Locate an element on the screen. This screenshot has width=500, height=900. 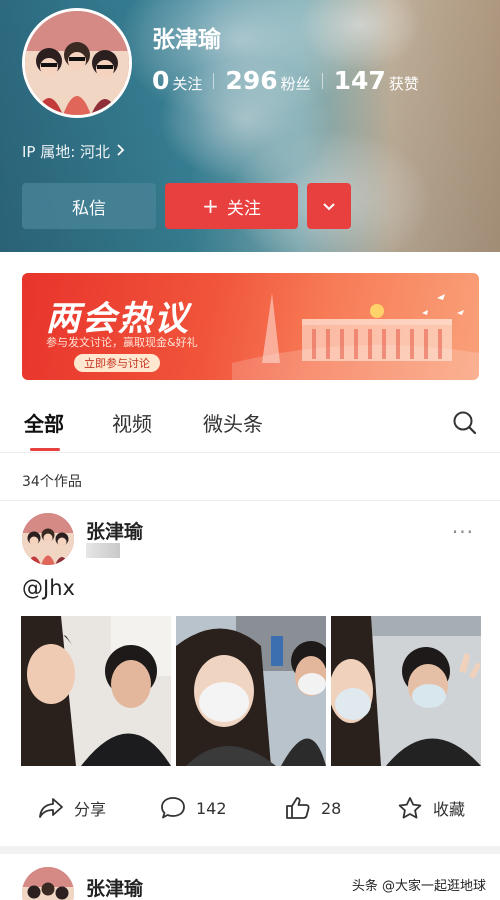
share-icon is located at coordinates (51, 808).